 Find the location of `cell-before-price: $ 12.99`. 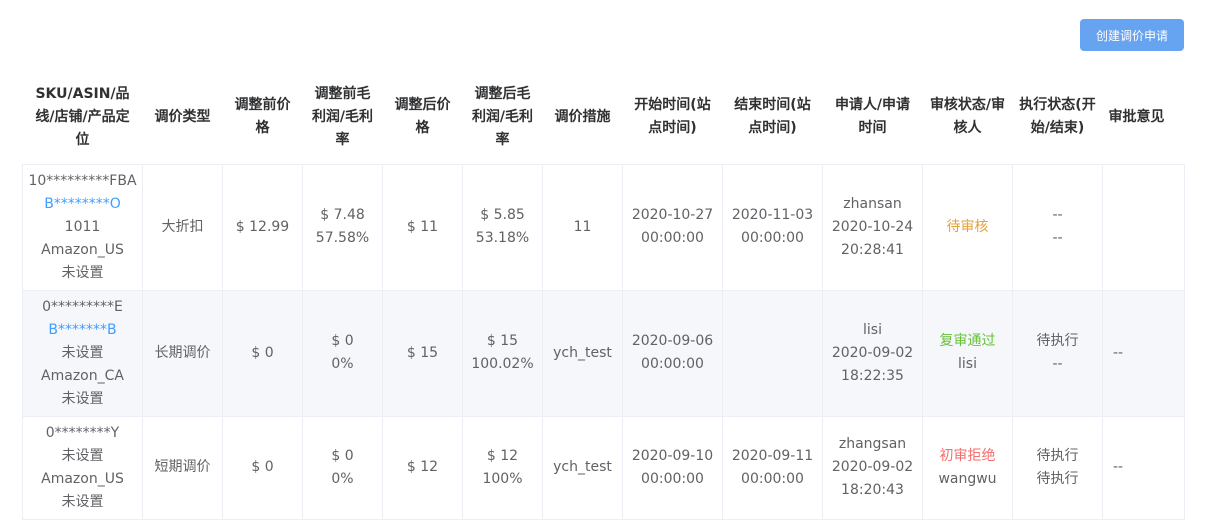

cell-before-price: $ 12.99 is located at coordinates (262, 227).